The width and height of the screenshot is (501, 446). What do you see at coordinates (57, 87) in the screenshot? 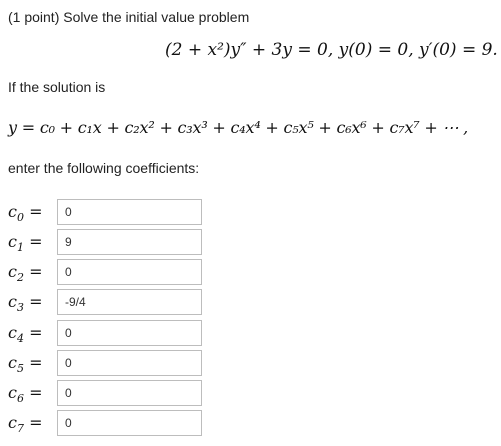
I see `solution-lead-in: If the solution is` at bounding box center [57, 87].